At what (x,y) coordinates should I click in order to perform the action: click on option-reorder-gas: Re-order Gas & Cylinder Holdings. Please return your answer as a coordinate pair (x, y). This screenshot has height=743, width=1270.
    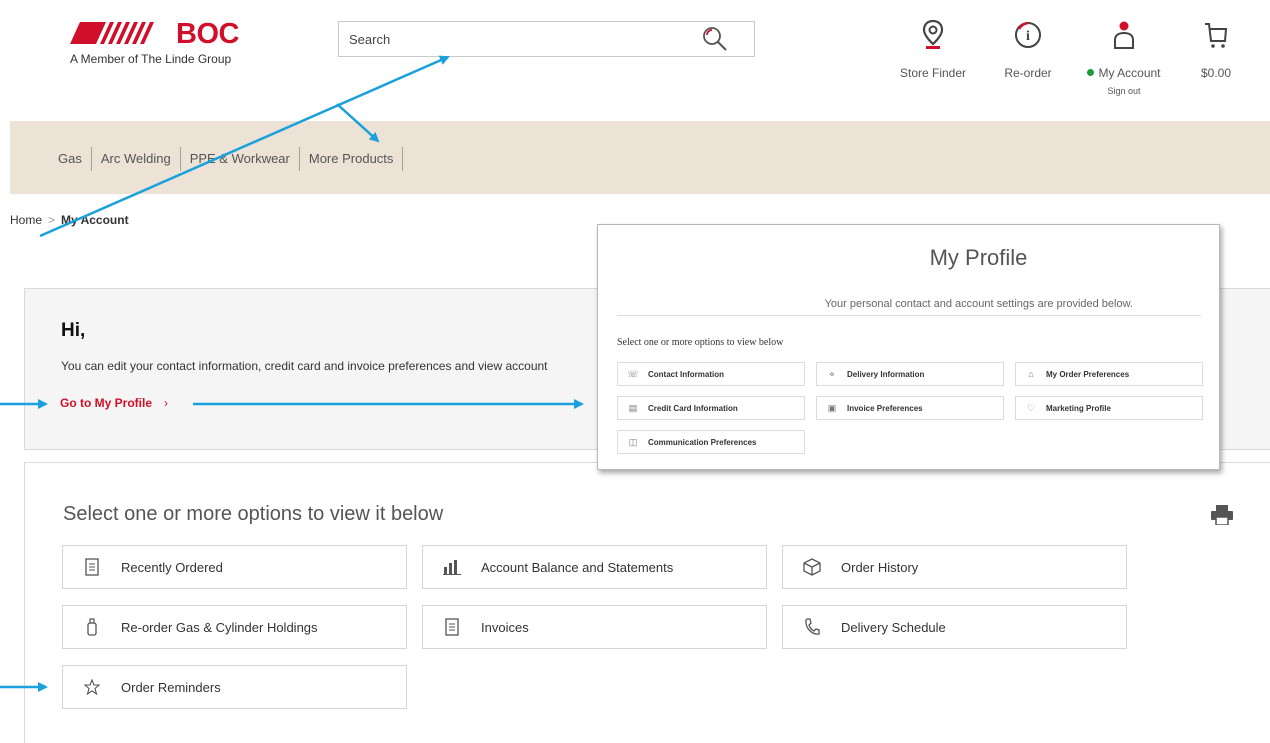
    Looking at the image, I should click on (234, 627).